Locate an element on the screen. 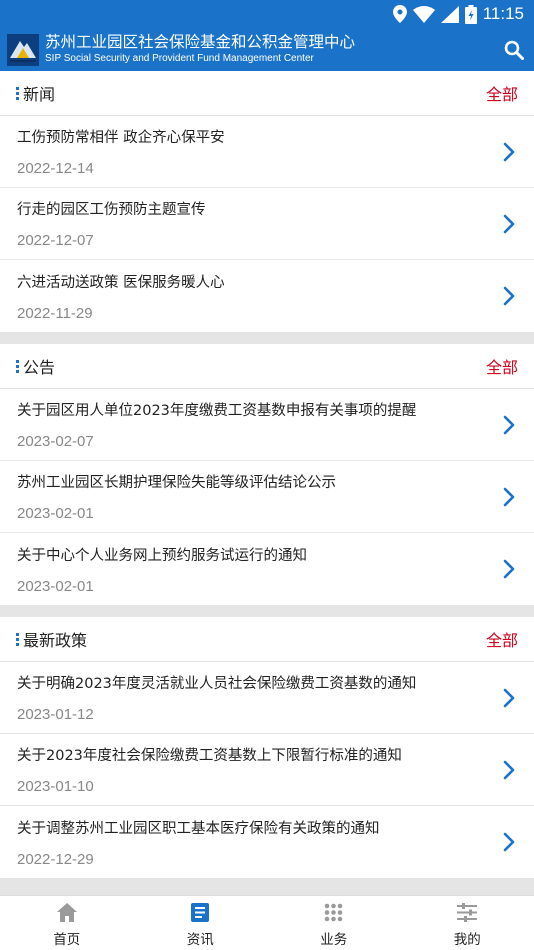 Image resolution: width=534 pixels, height=950 pixels. home-icon is located at coordinates (66, 912).